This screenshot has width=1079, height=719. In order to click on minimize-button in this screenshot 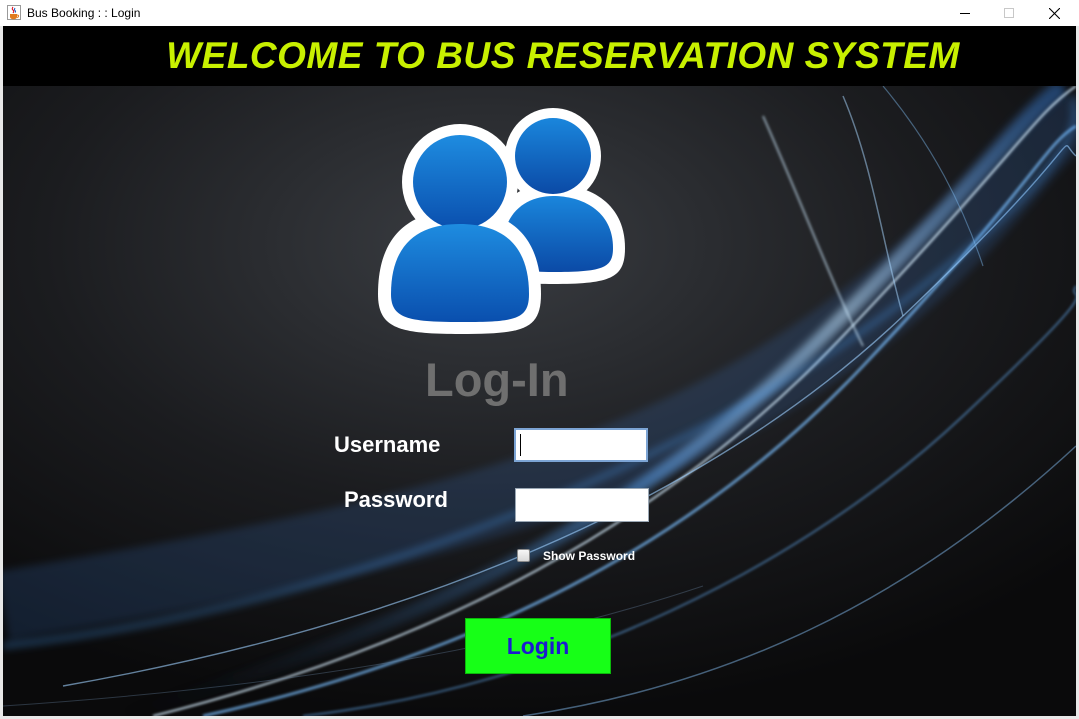, I will do `click(965, 13)`.